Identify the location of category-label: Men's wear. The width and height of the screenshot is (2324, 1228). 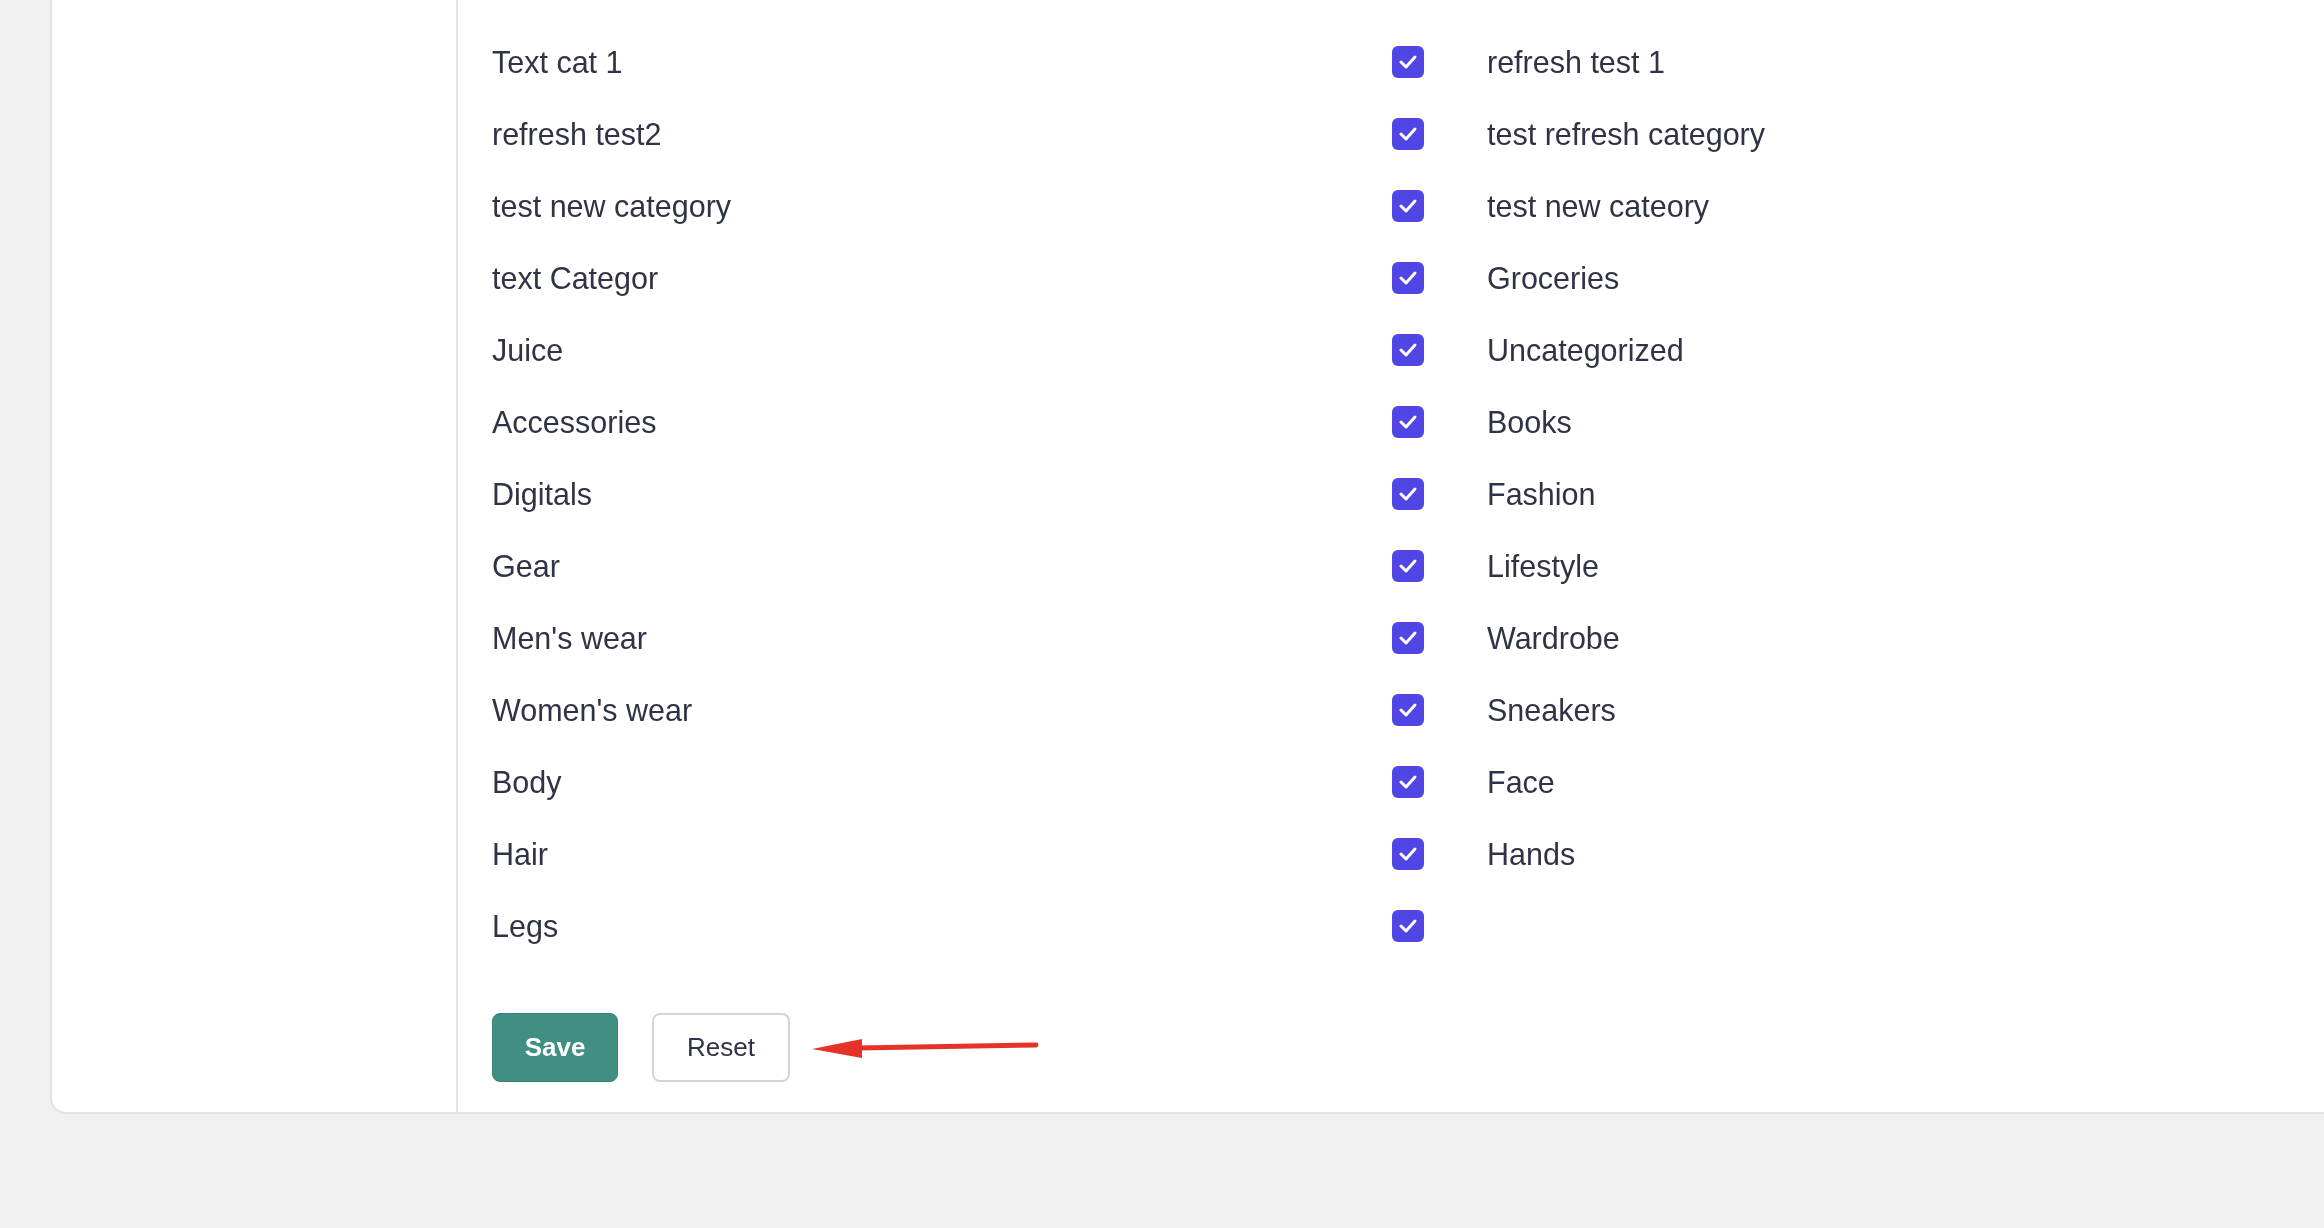
(570, 638).